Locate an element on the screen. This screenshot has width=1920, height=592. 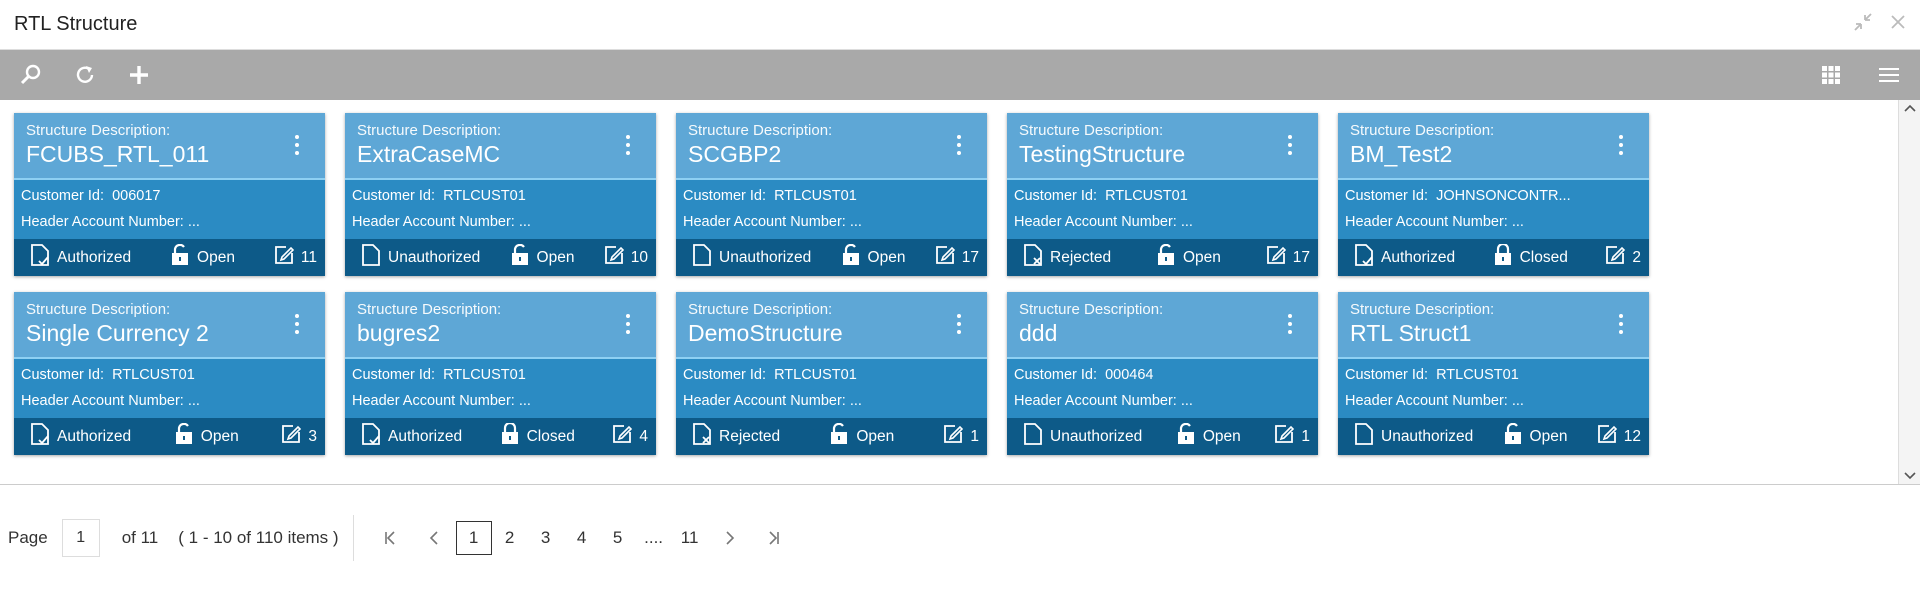
closed-lock-icon is located at coordinates (1503, 256).